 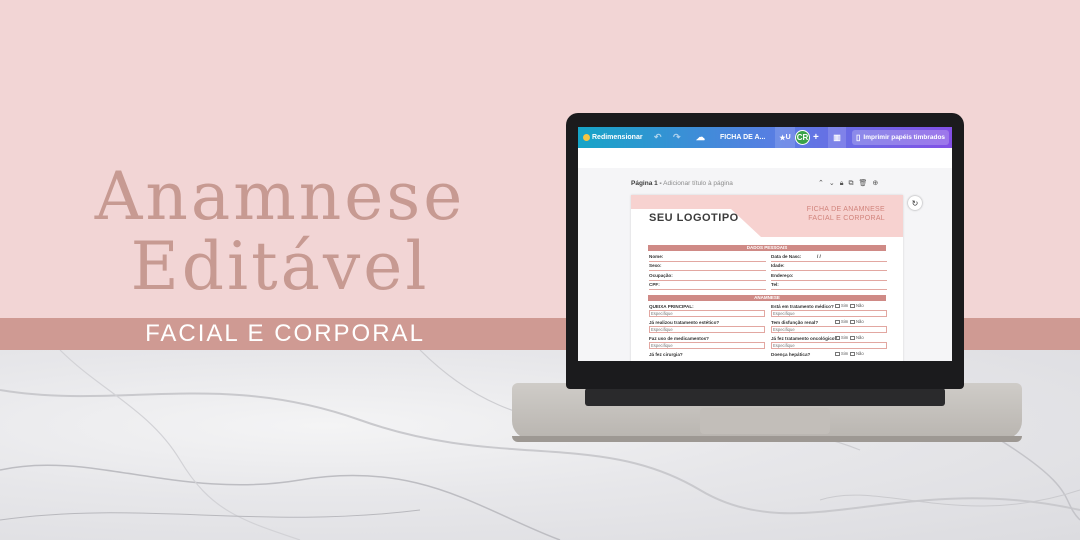 I want to click on field-age-label: Idade:, so click(x=778, y=265).